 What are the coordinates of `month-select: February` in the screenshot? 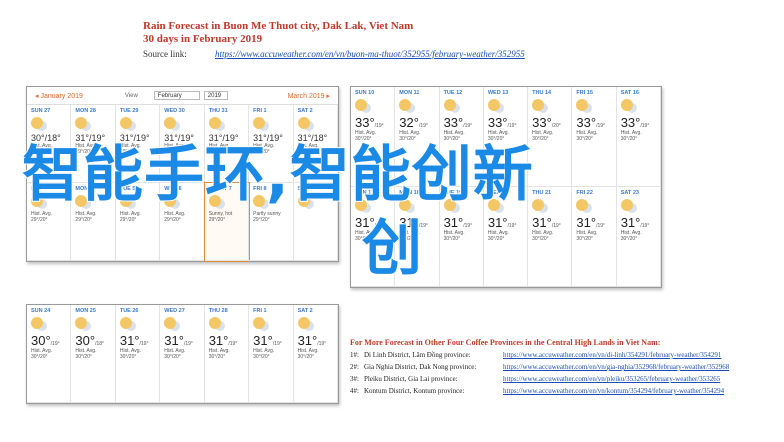 It's located at (176, 95).